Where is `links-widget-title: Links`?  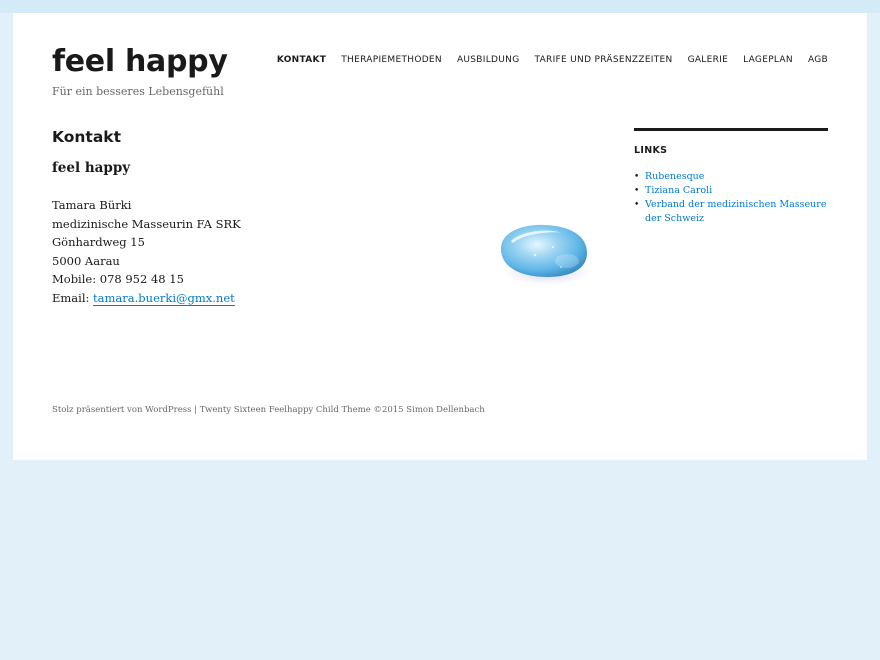
links-widget-title: Links is located at coordinates (651, 150).